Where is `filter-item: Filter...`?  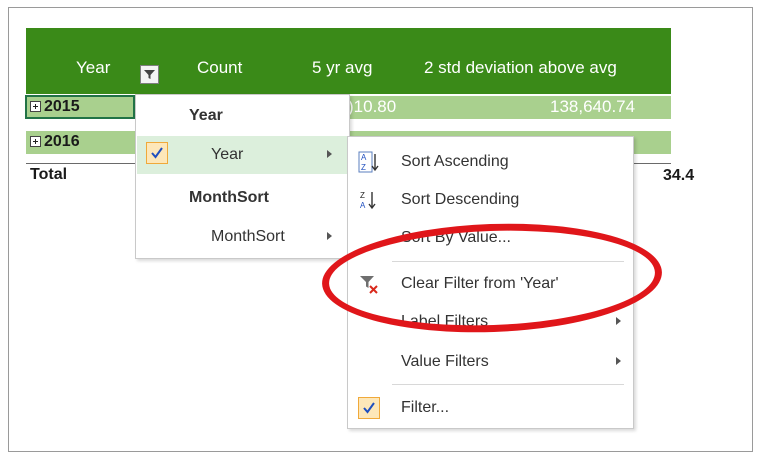 filter-item: Filter... is located at coordinates (490, 408).